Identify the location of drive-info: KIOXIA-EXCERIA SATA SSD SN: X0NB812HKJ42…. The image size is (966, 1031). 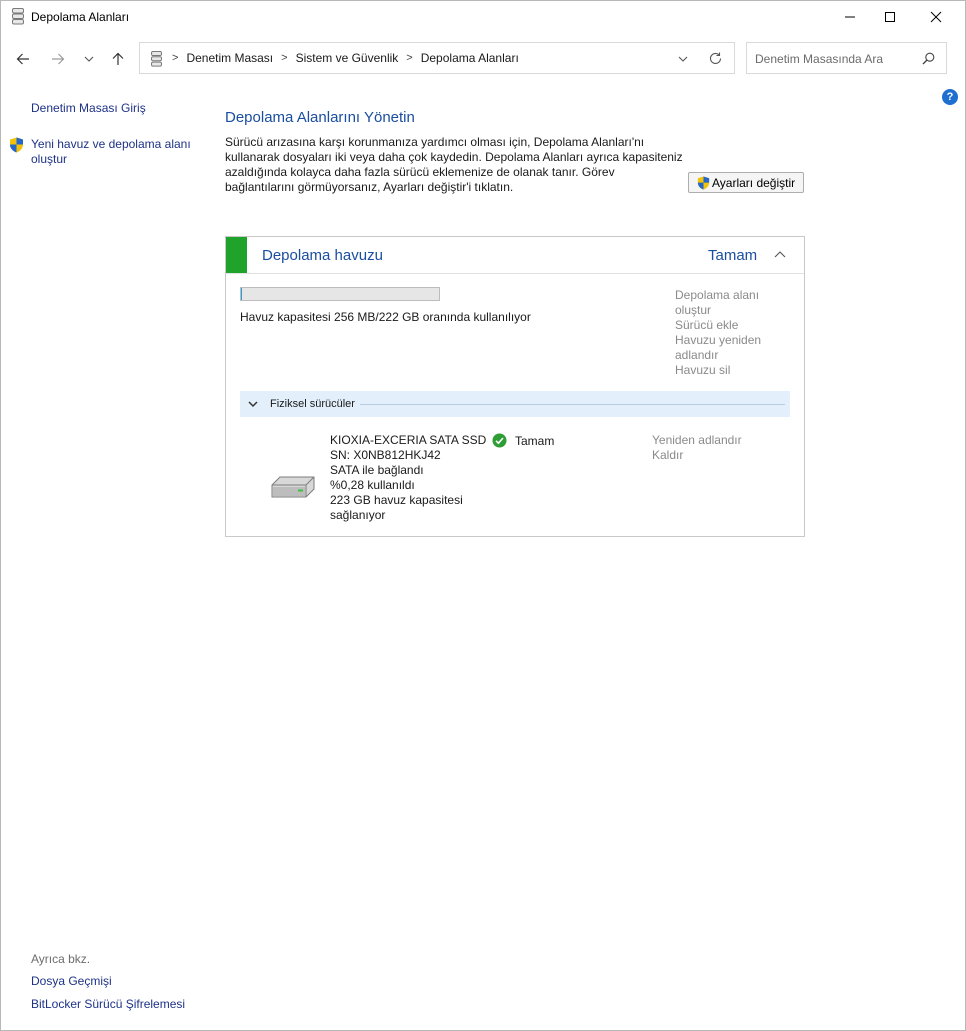
(408, 478).